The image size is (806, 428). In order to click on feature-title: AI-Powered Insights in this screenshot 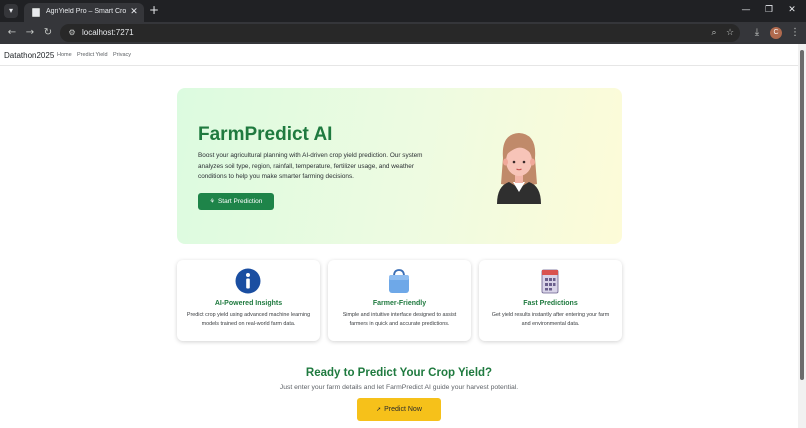, I will do `click(248, 303)`.